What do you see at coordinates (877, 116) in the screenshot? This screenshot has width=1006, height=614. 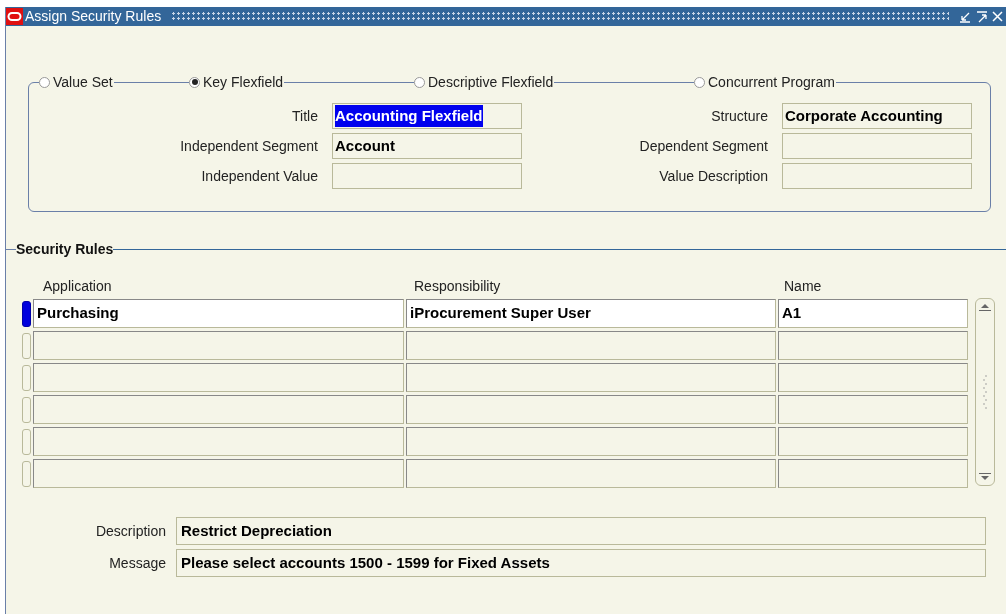 I see `input-field: Corporate Accounting` at bounding box center [877, 116].